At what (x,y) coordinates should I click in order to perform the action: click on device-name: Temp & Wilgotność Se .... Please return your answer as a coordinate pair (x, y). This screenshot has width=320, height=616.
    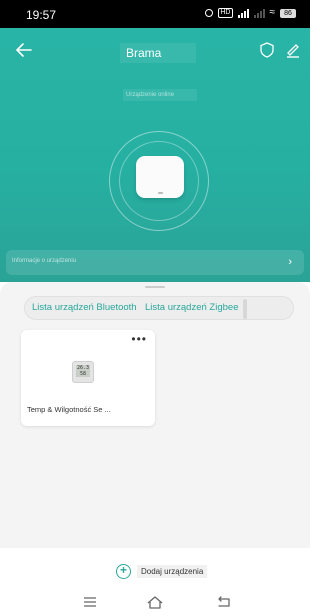
    Looking at the image, I should click on (69, 409).